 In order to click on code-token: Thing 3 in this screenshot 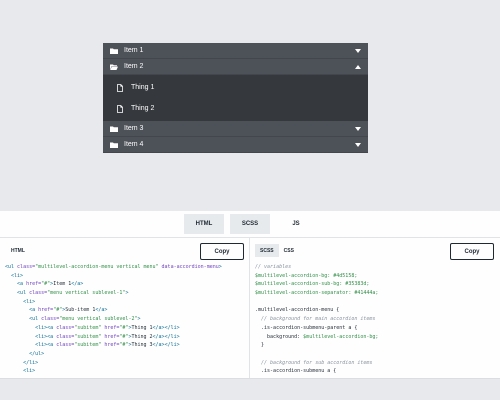, I will do `click(142, 345)`.